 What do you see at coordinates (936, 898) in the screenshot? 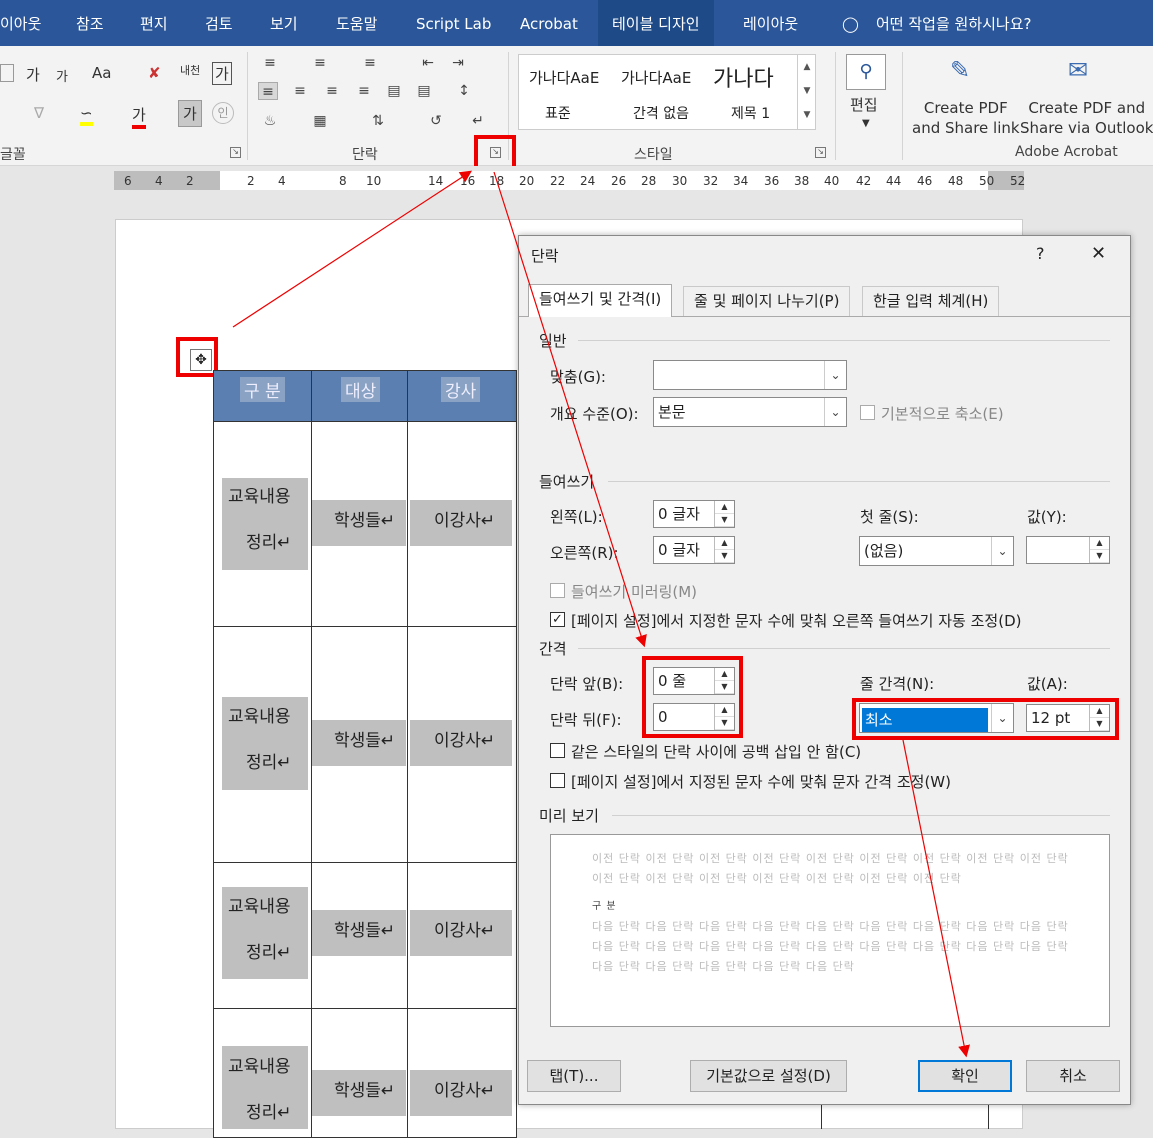
I see `arrow-to-ok` at bounding box center [936, 898].